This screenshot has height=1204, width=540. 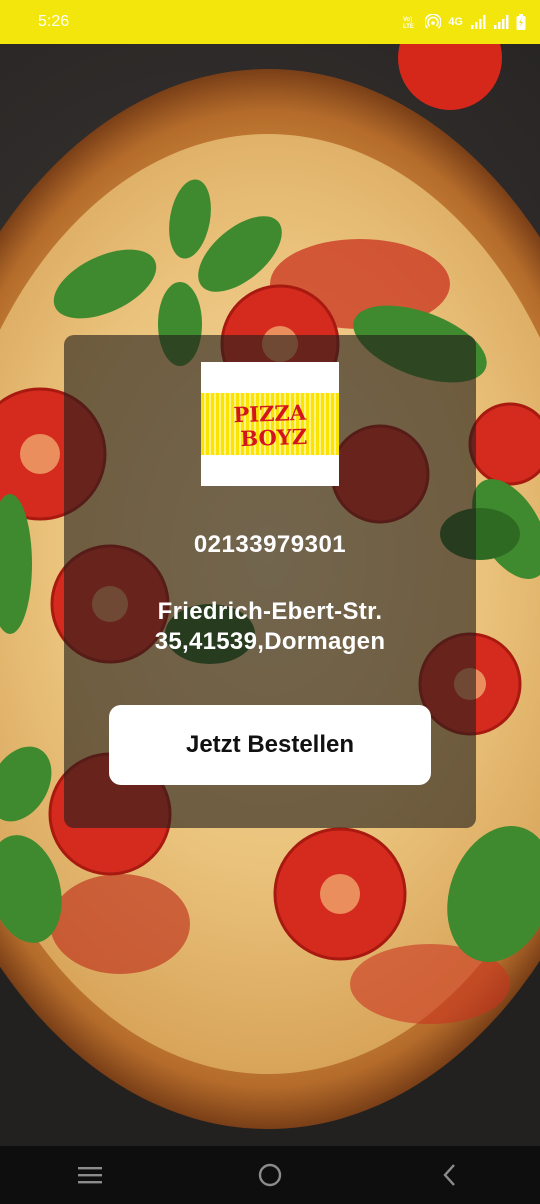 What do you see at coordinates (54, 21) in the screenshot?
I see `status-time: 5:26` at bounding box center [54, 21].